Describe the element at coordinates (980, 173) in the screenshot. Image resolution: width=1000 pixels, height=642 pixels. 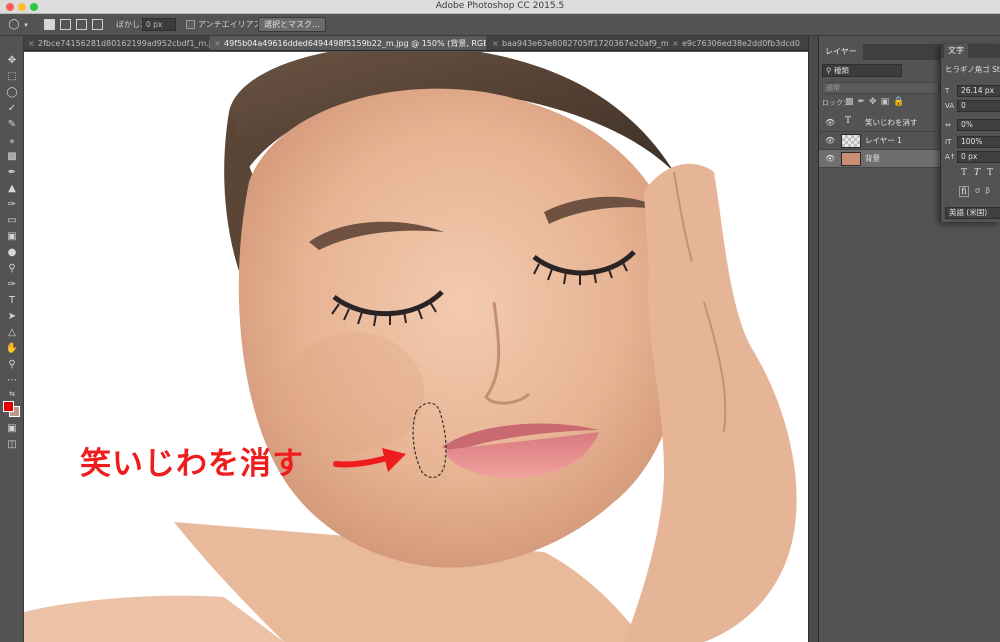
I see `type-style-buttons: TTTT` at that location.